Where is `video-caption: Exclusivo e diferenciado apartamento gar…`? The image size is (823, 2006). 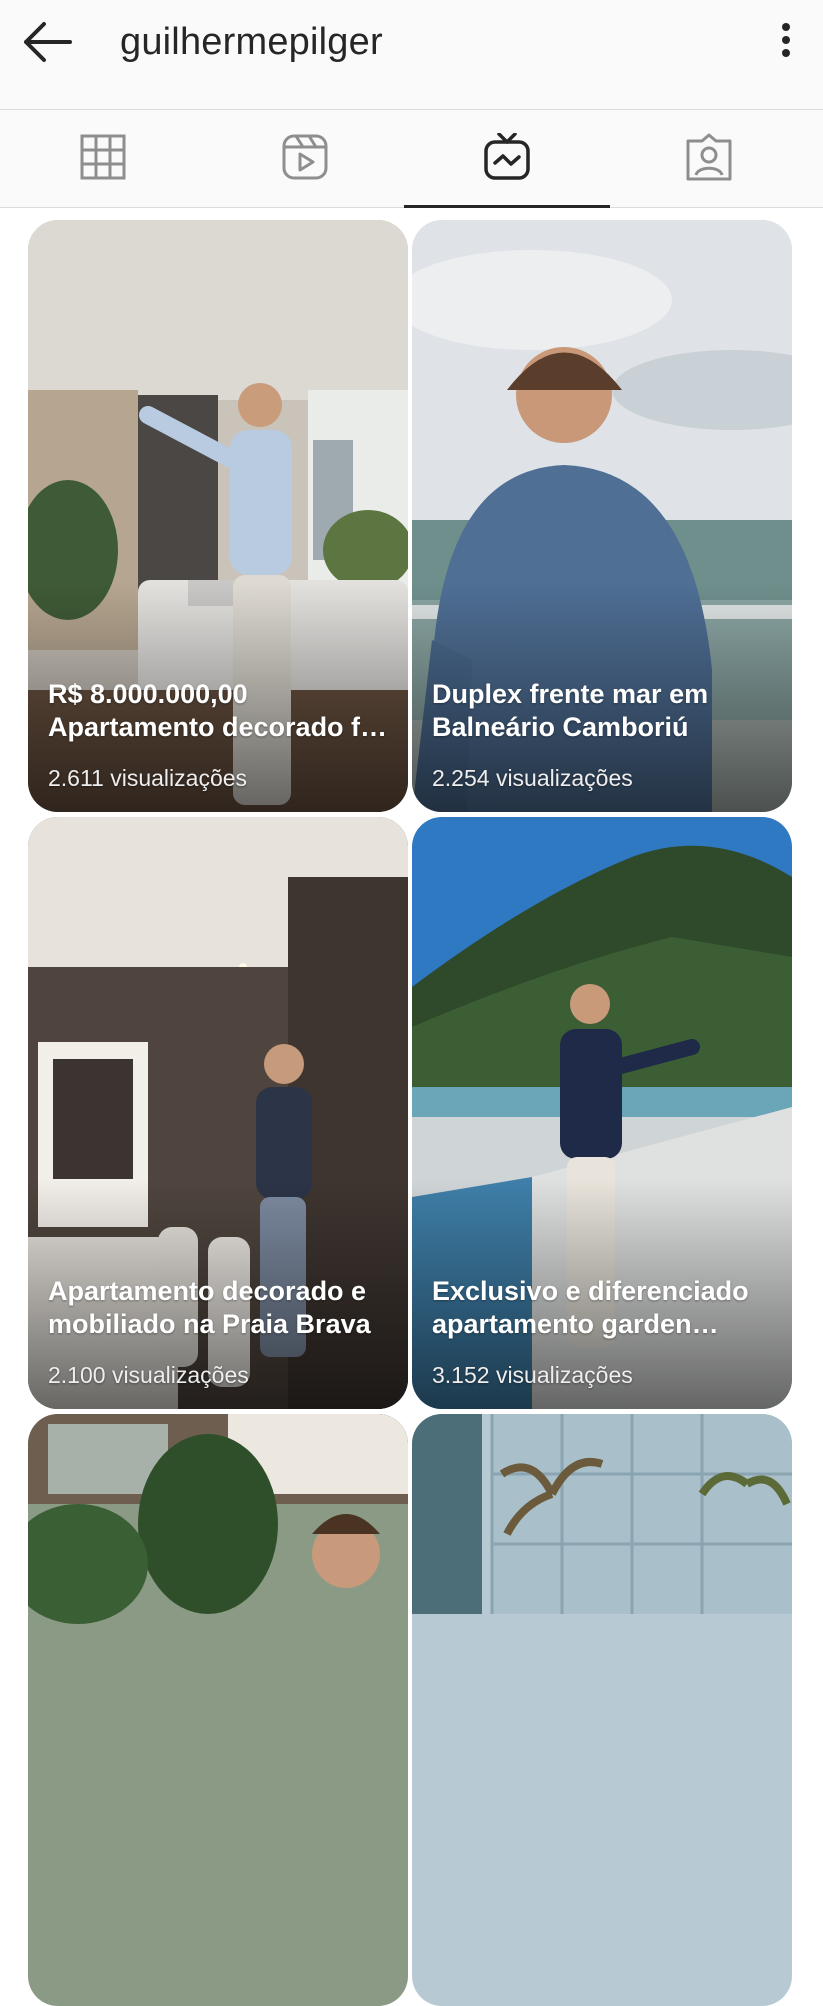
video-caption: Exclusivo e diferenciado apartamento gar… is located at coordinates (590, 1307).